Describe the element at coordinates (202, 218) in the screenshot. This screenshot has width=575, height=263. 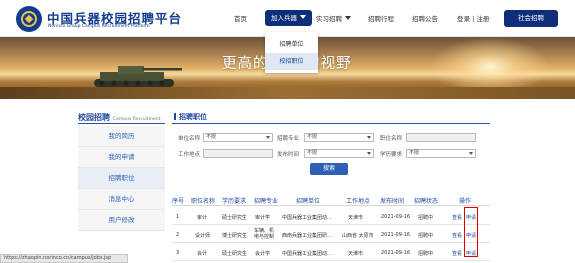
I see `cell-title: 审计` at that location.